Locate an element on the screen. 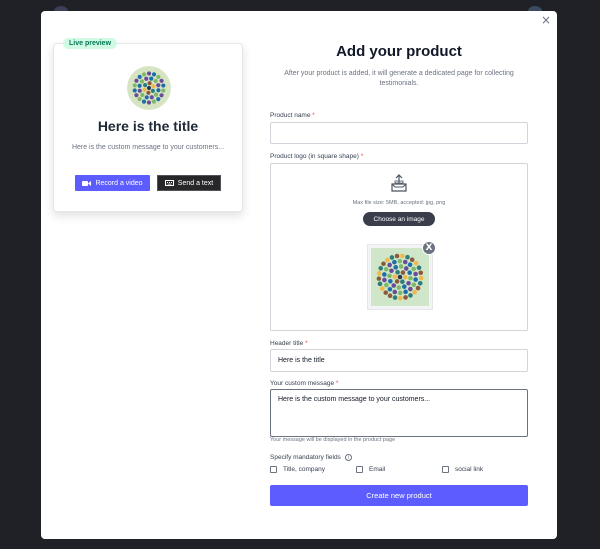 The width and height of the screenshot is (600, 549). send-text-label: Send a text is located at coordinates (195, 183).